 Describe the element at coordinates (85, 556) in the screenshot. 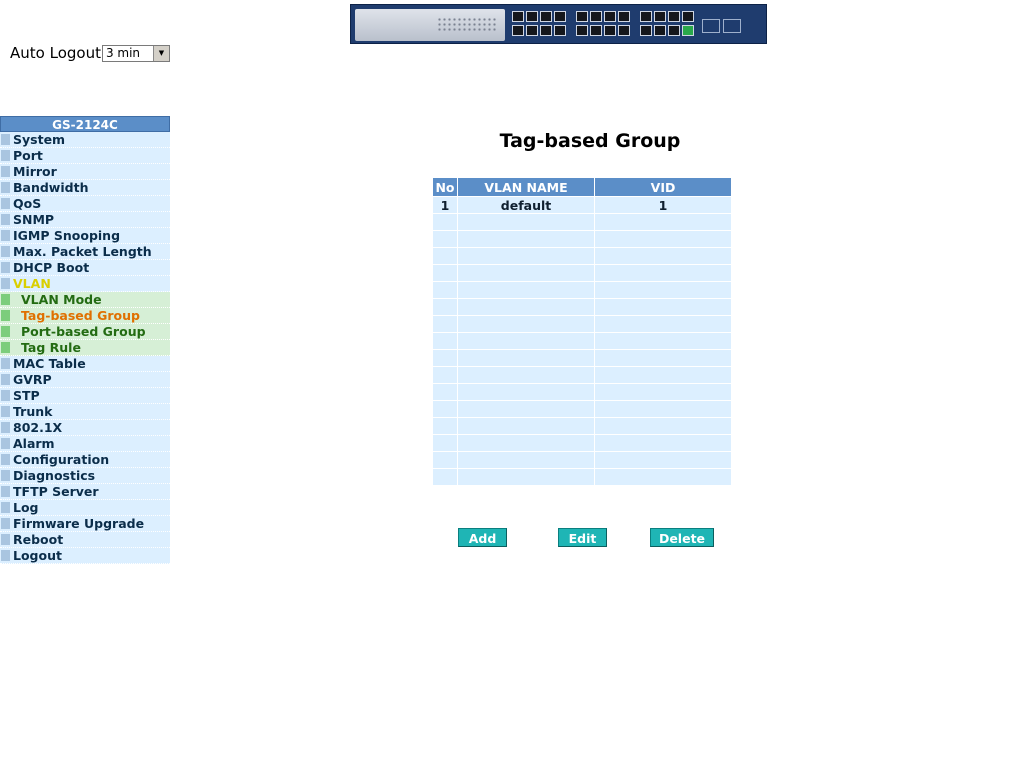

I see `sidebar-item-logout: Logout` at that location.